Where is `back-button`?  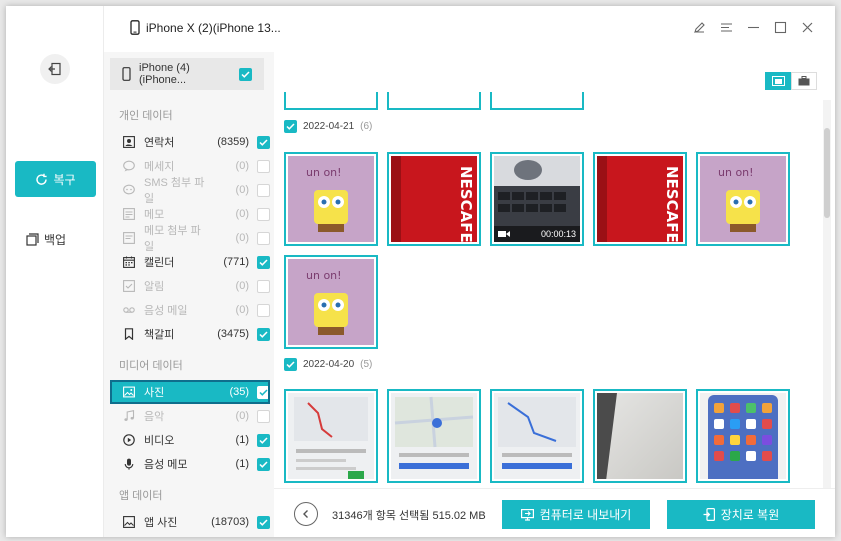 back-button is located at coordinates (55, 69).